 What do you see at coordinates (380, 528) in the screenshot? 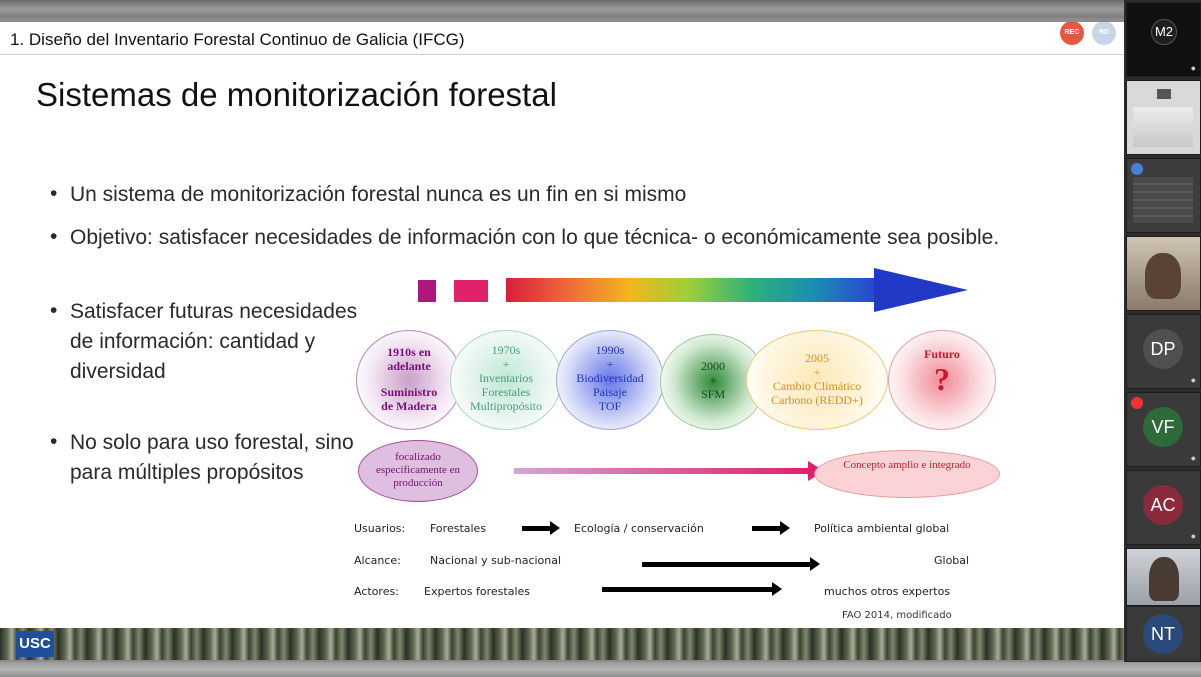
I see `row-label-usuarios: Usuarios:` at bounding box center [380, 528].